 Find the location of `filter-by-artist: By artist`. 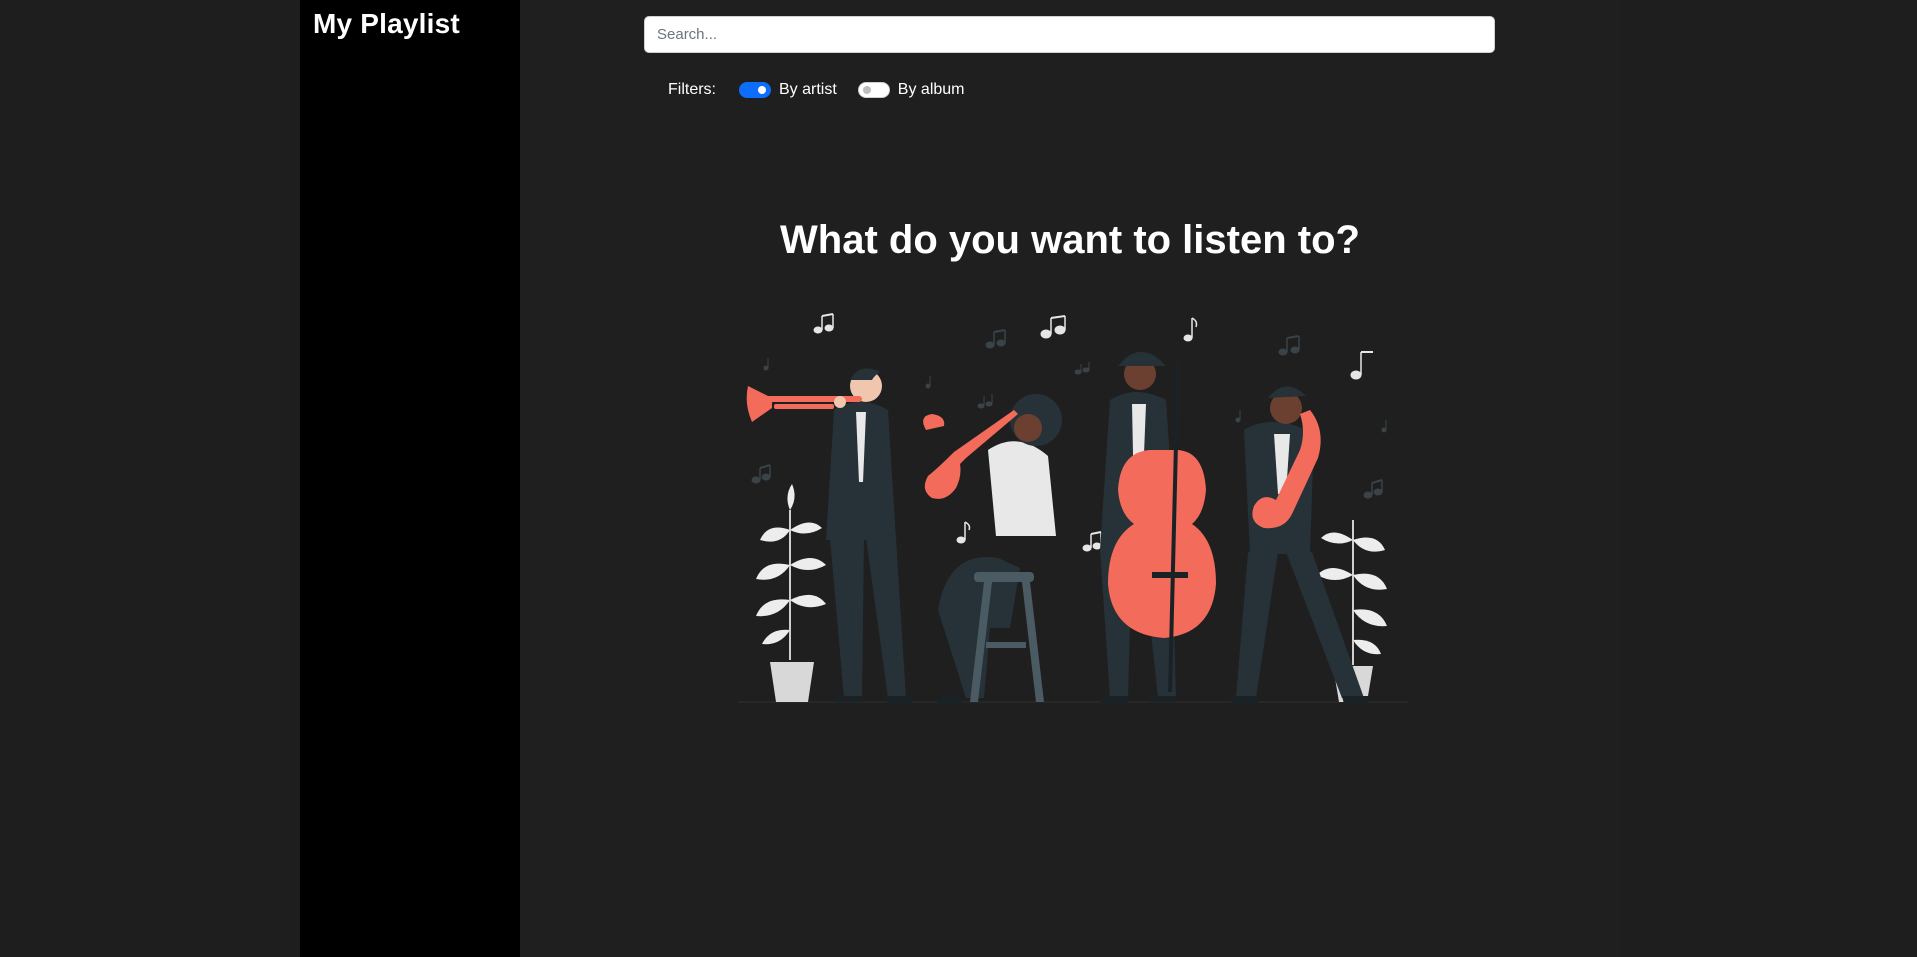

filter-by-artist: By artist is located at coordinates (788, 90).